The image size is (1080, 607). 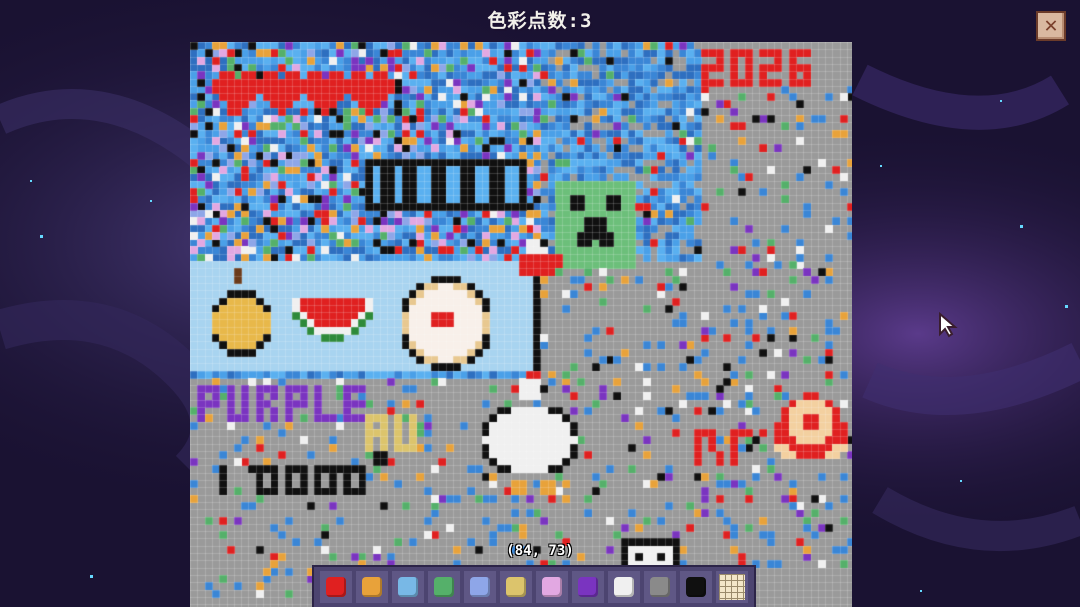 I want to click on cursor-coordinates: (84, 73), so click(x=540, y=551).